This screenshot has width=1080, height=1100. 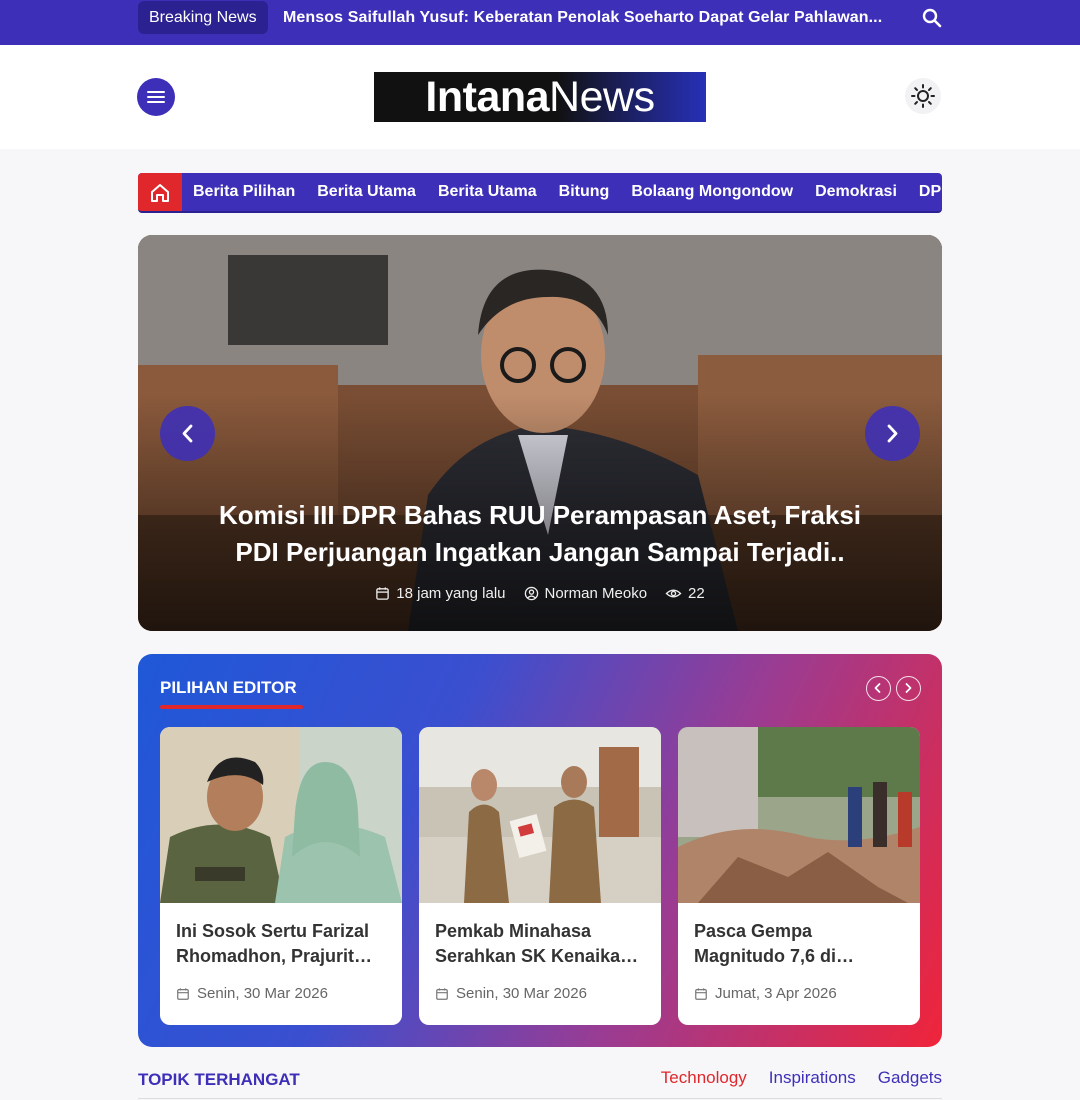 I want to click on hero-author: Norman Meoko, so click(x=596, y=593).